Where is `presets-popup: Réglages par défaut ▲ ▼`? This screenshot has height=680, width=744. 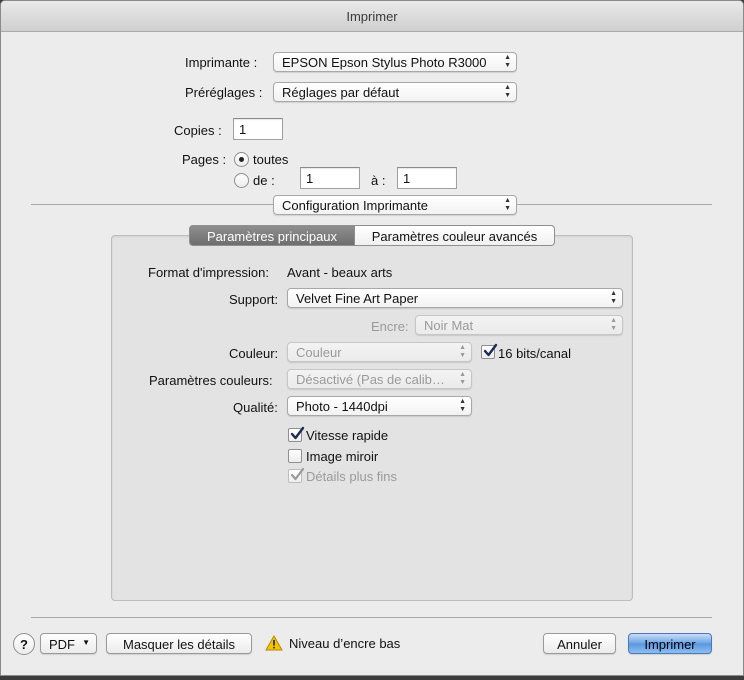
presets-popup: Réglages par défaut ▲ ▼ is located at coordinates (395, 92).